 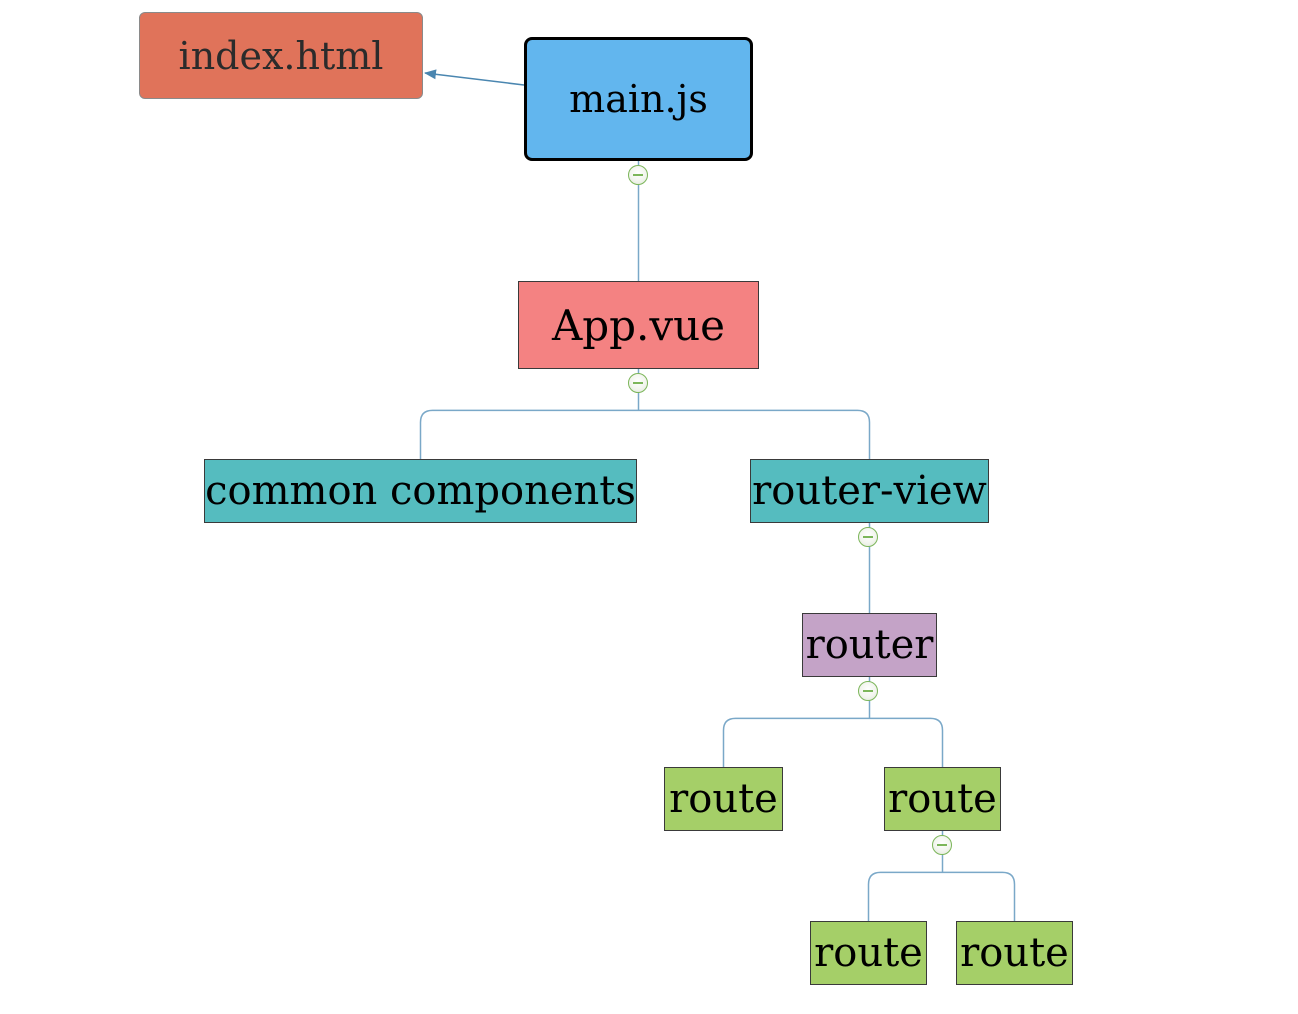 I want to click on node-router-view: router-view, so click(x=869, y=491).